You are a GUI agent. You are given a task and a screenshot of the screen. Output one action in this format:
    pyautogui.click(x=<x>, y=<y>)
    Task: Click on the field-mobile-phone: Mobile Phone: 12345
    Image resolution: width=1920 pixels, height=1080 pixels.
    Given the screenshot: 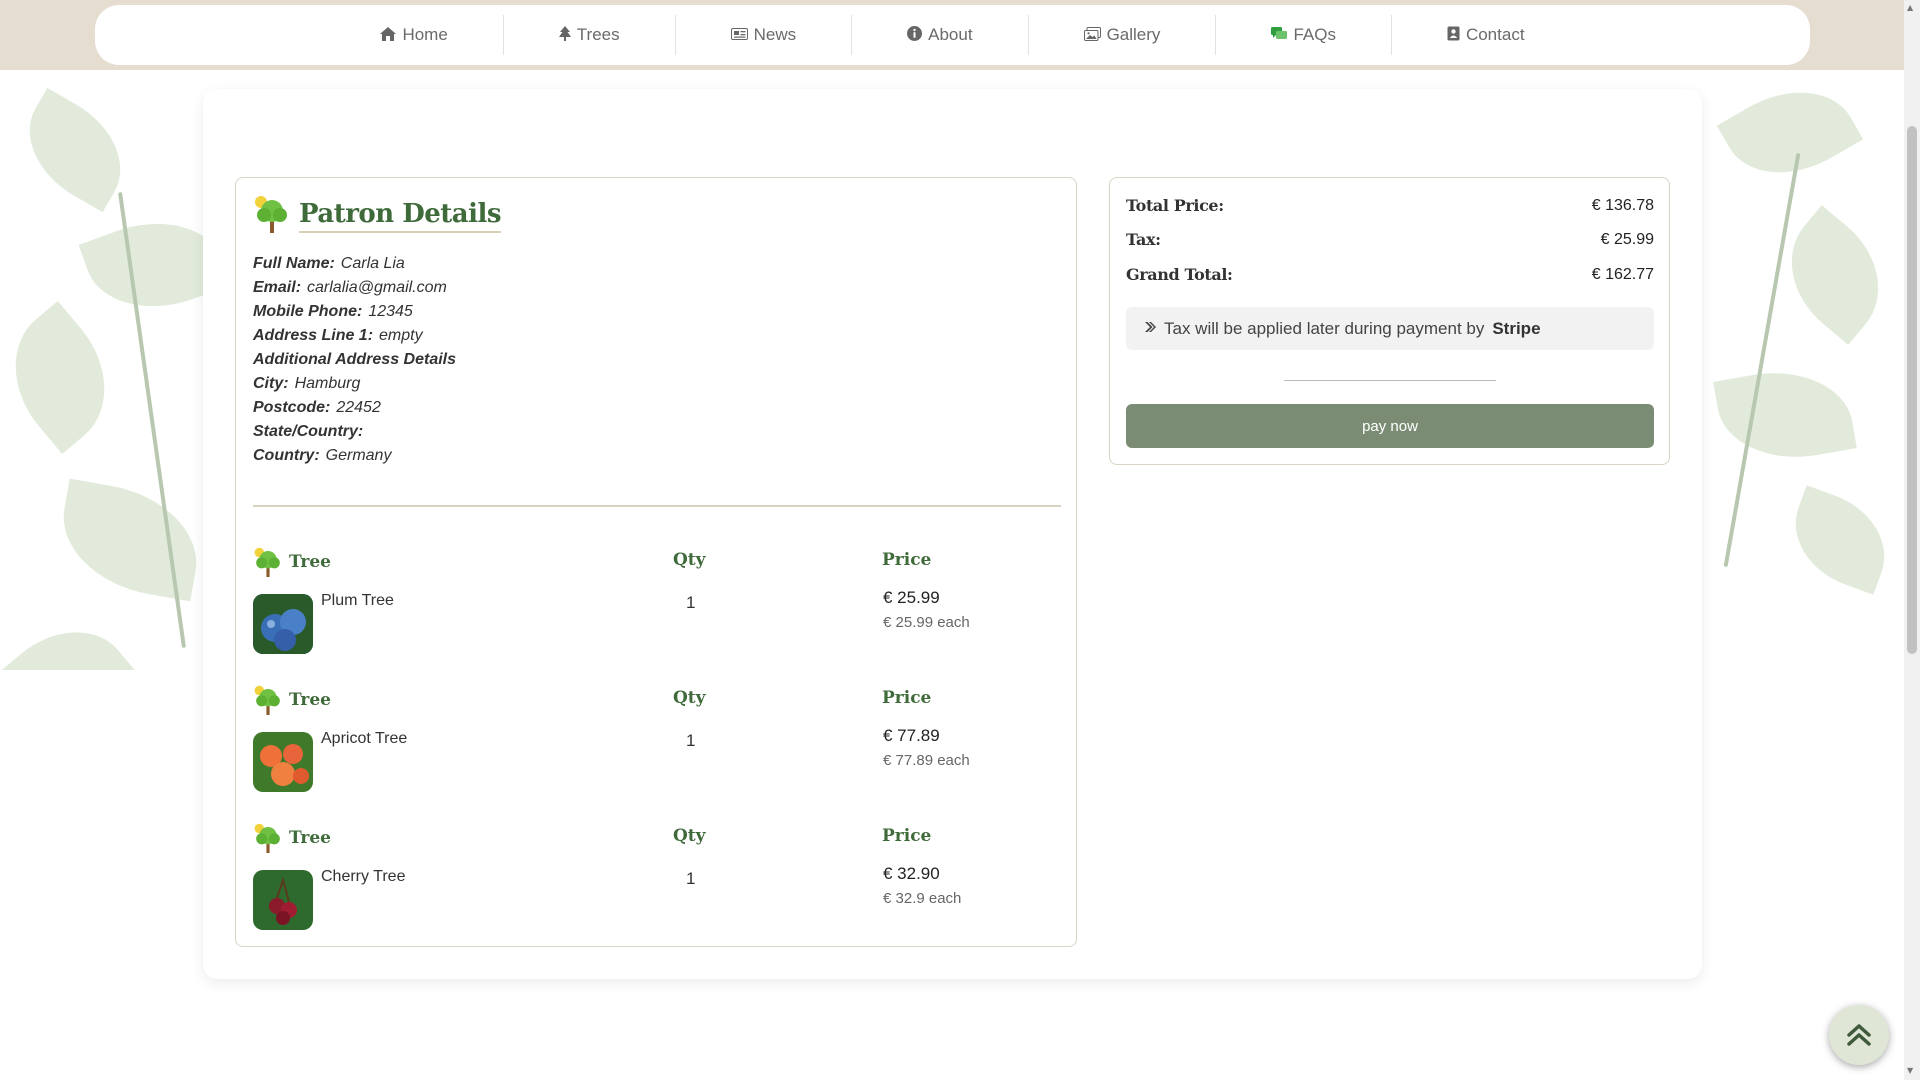 What is the action you would take?
    pyautogui.click(x=357, y=312)
    